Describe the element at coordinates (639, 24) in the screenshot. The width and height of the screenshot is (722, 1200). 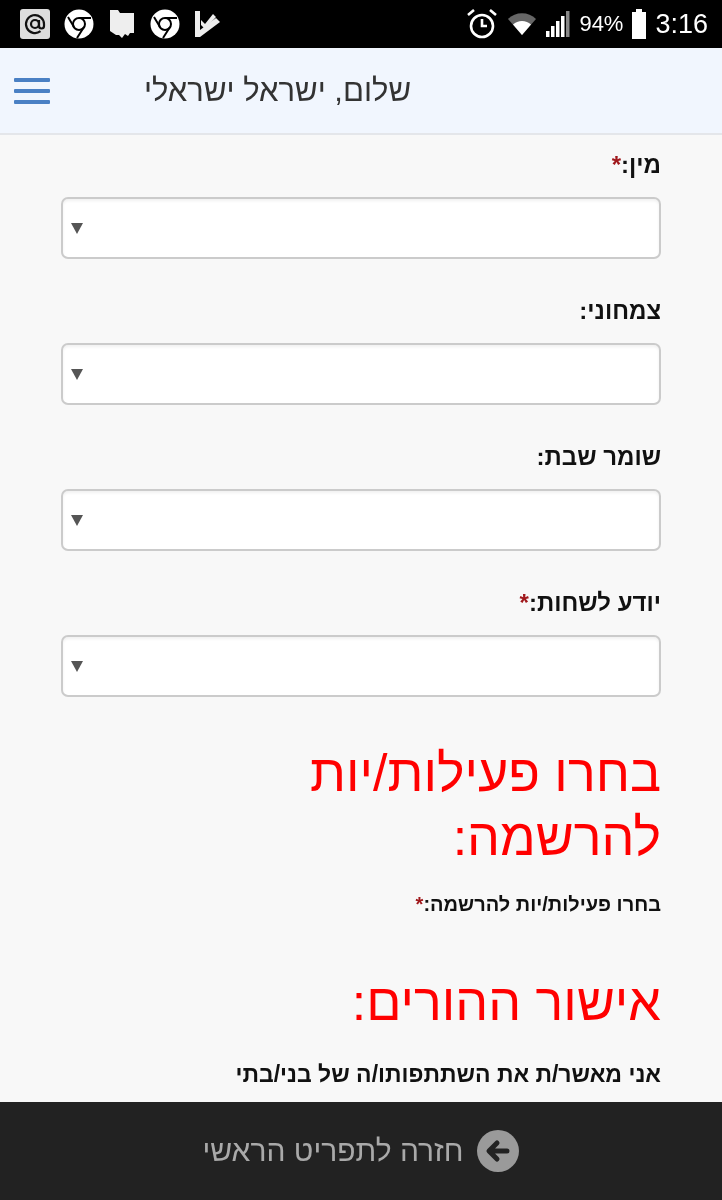
I see `battery-icon` at that location.